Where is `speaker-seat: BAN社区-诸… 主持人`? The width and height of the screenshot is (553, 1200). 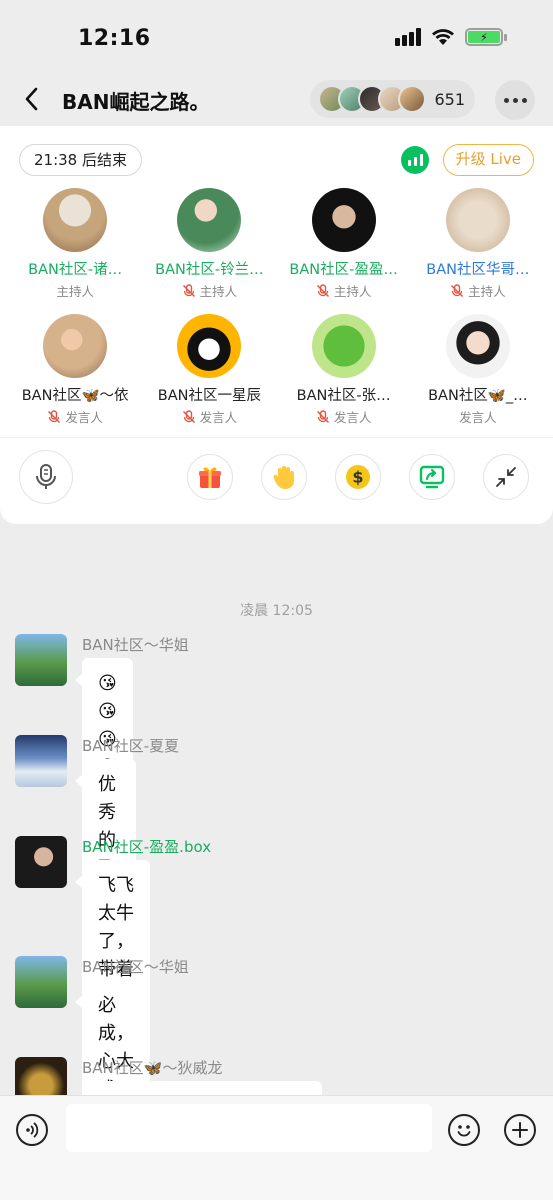
speaker-seat: BAN社区-诸… 主持人 is located at coordinates (75, 245).